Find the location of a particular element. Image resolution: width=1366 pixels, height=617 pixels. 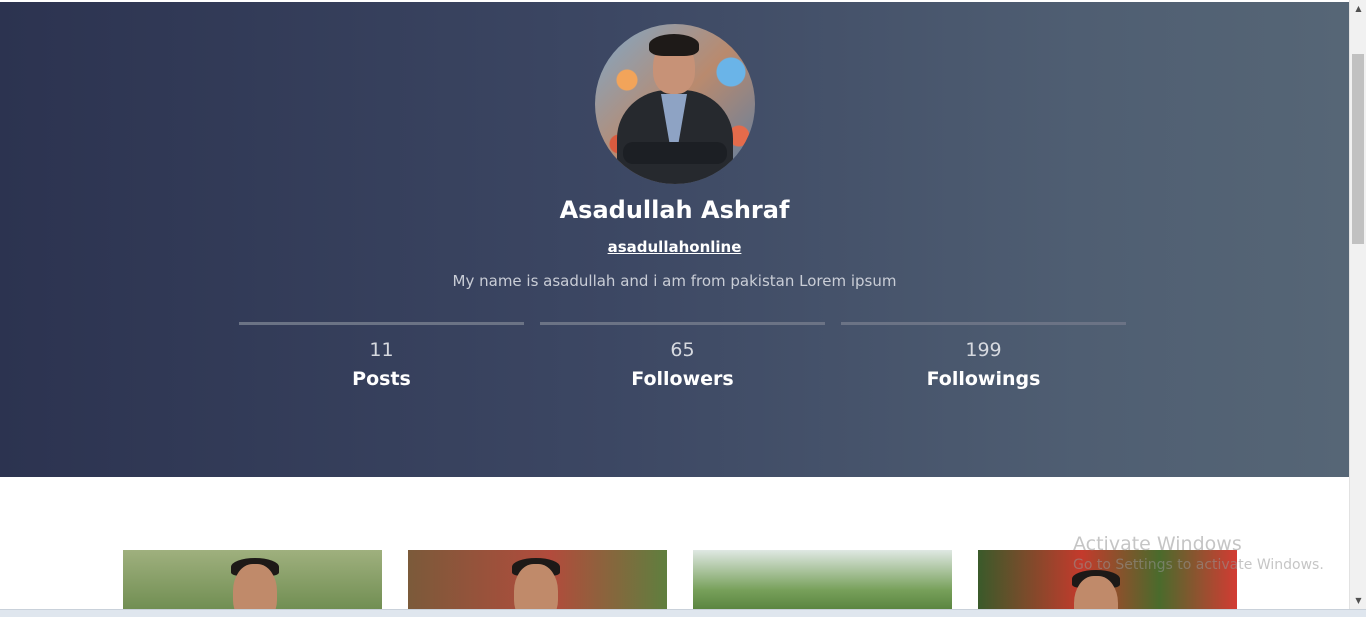

profile-name: Asadullah Ashraf is located at coordinates (674, 210).